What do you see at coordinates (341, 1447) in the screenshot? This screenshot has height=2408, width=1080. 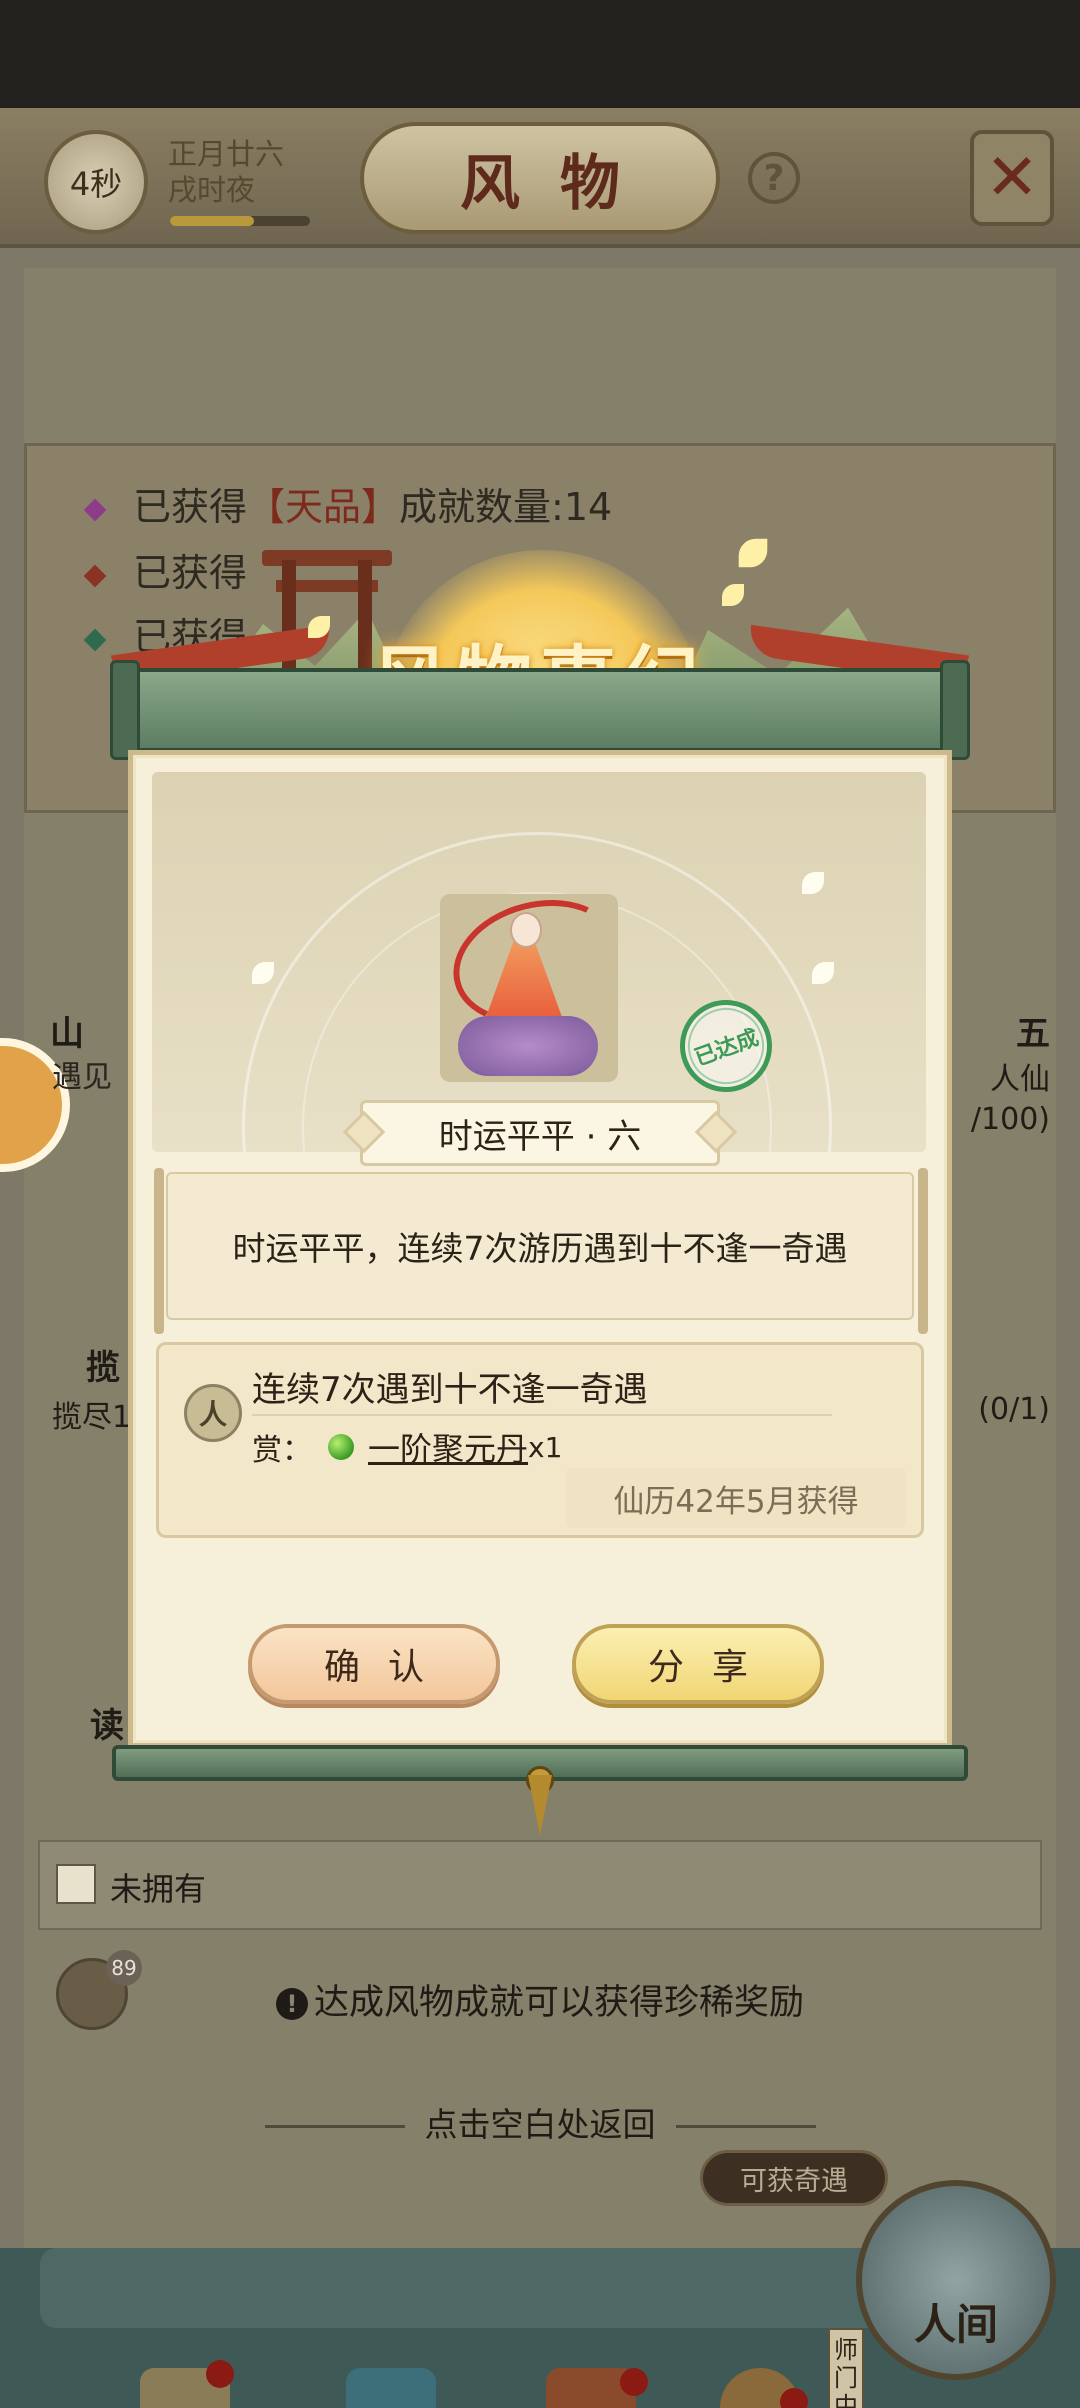 I see `elixir-icon` at bounding box center [341, 1447].